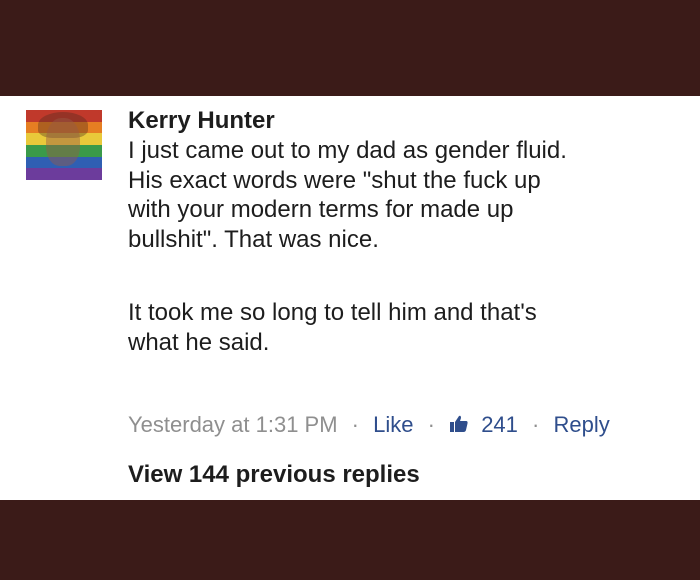  What do you see at coordinates (253, 239) in the screenshot?
I see `comment-line: bullshit". That was nice.` at bounding box center [253, 239].